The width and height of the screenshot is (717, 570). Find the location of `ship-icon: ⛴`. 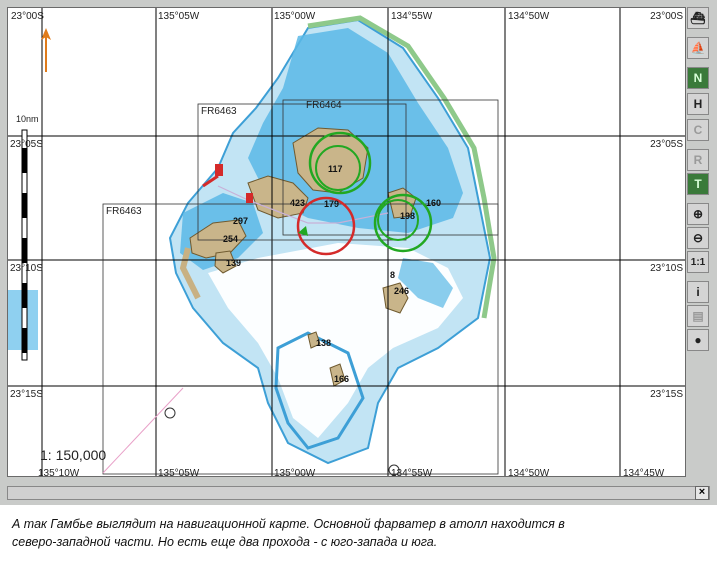

ship-icon: ⛴ is located at coordinates (698, 18).